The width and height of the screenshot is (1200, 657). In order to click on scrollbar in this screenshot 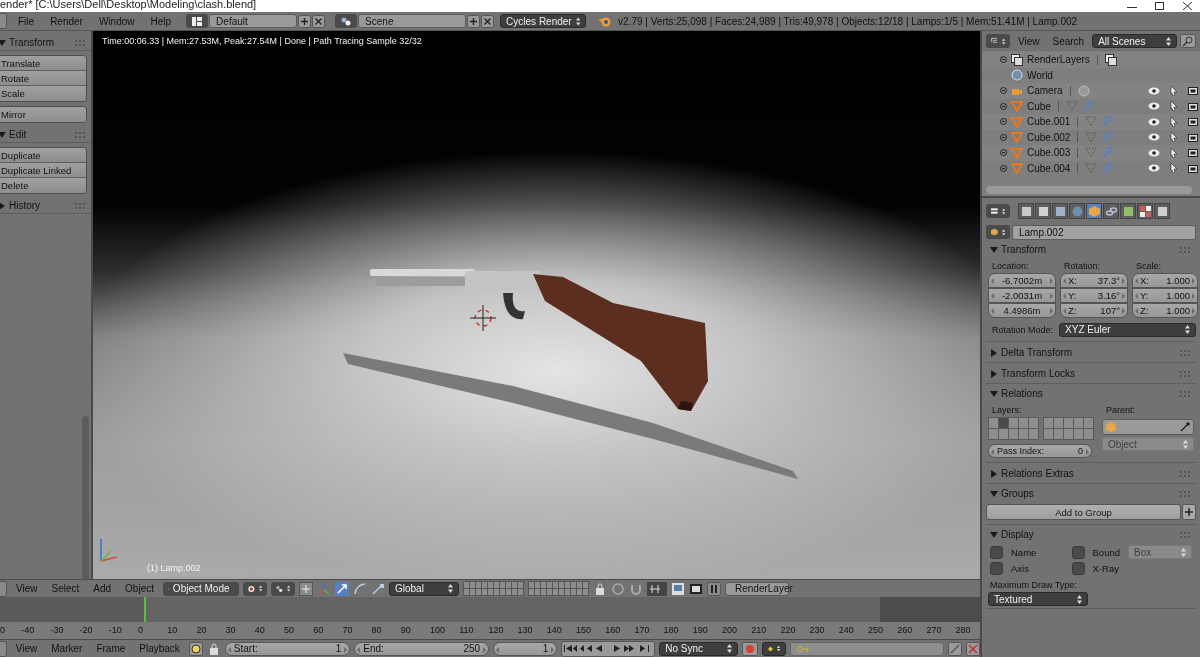, I will do `click(1089, 190)`.